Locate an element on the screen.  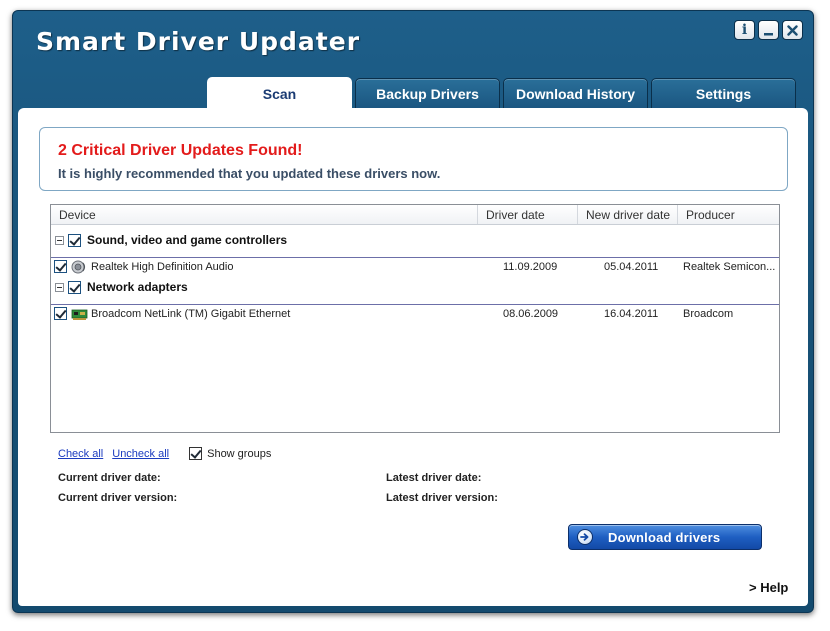
producer: Broadcom is located at coordinates (708, 314).